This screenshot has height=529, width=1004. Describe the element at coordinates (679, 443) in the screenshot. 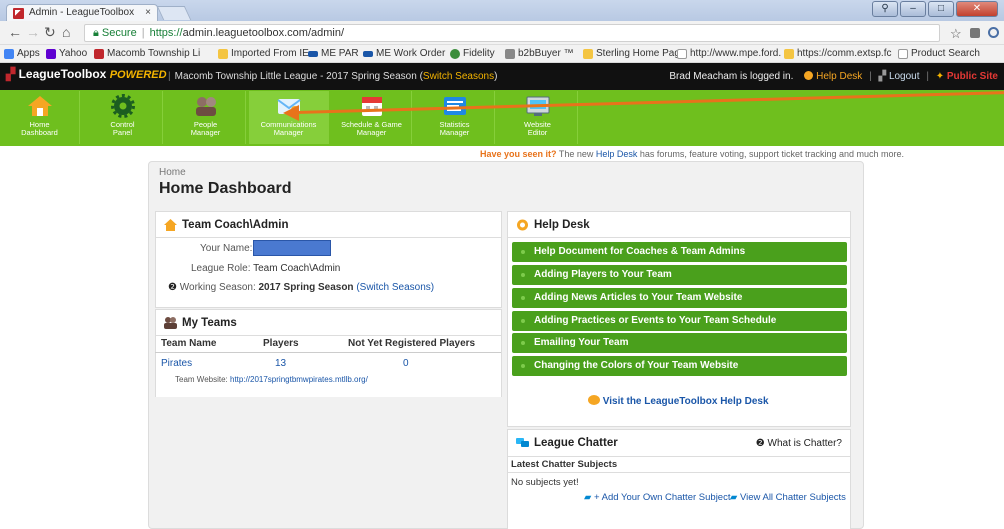

I see `league-chatter-header: League Chatter ❷ What is Chatter?` at that location.